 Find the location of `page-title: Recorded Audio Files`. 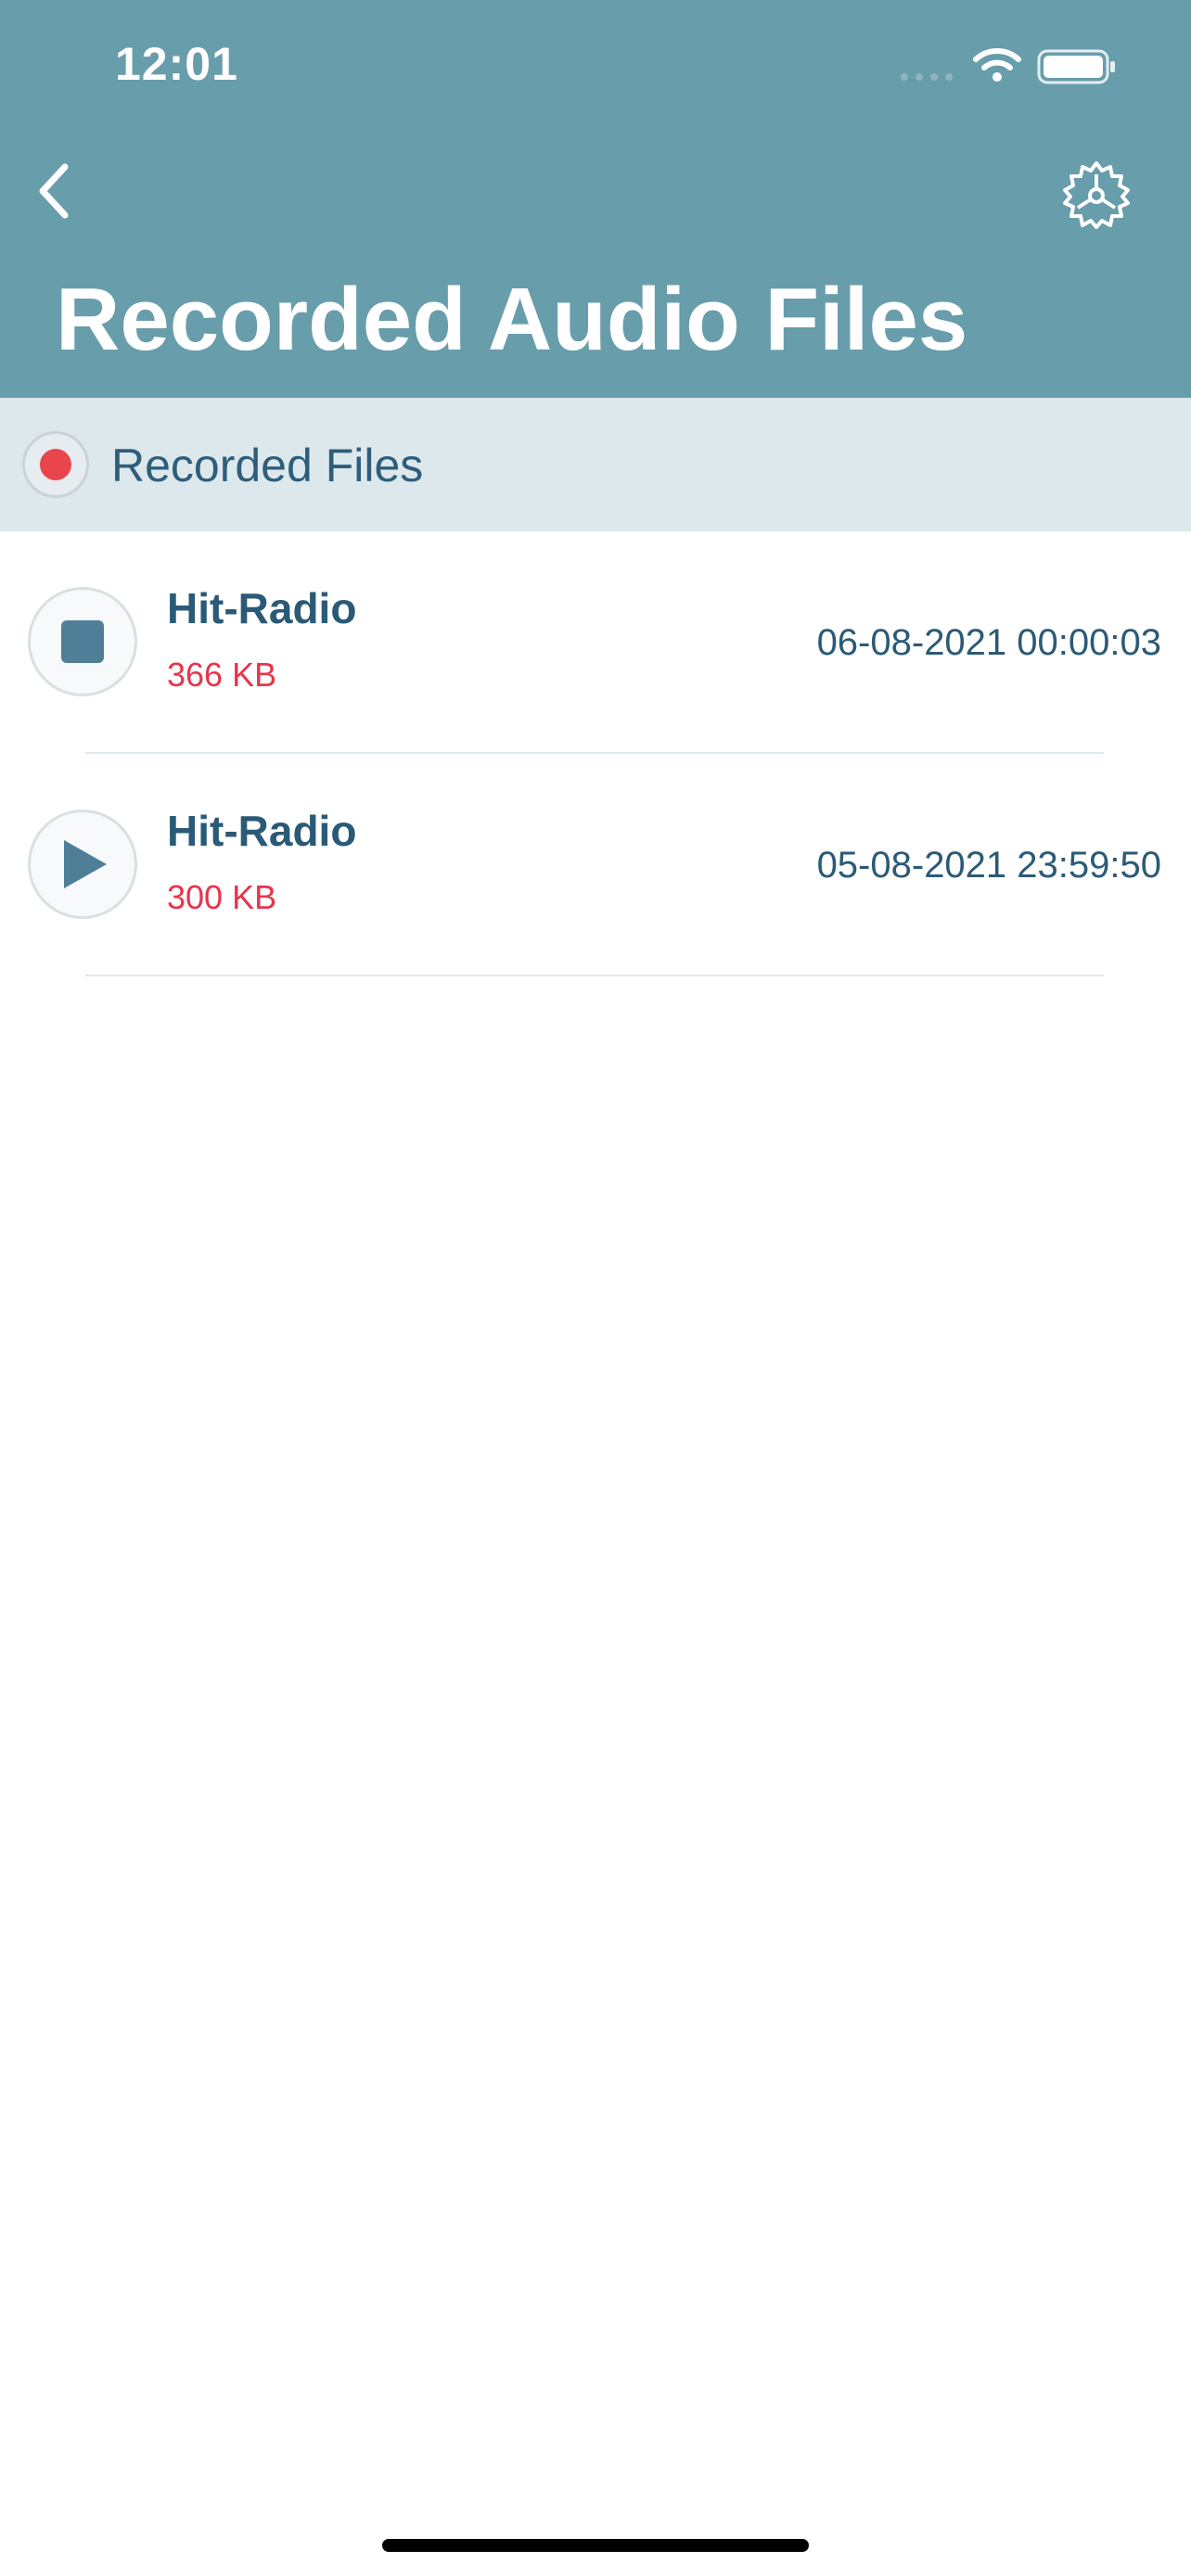

page-title: Recorded Audio Files is located at coordinates (512, 319).